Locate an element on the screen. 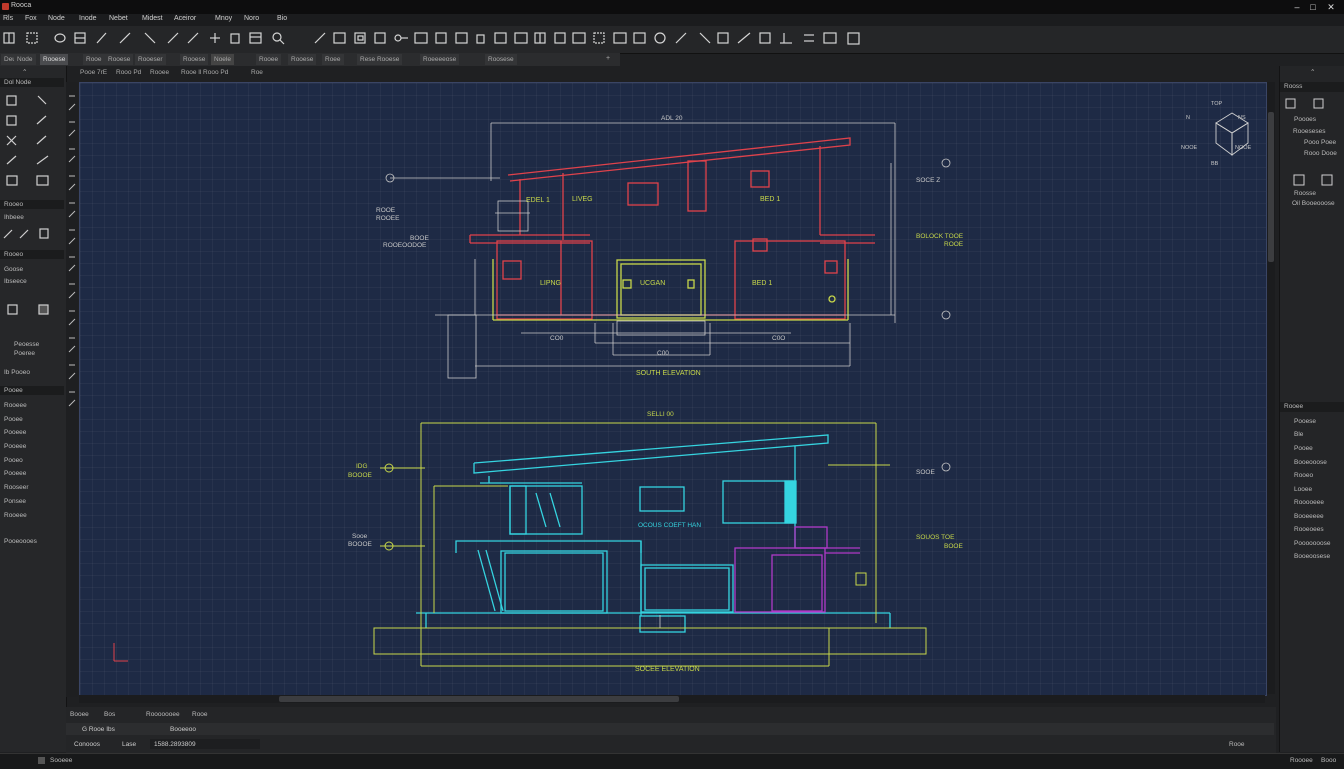 This screenshot has width=1344, height=769. tab-active: Rooese is located at coordinates (54, 59).